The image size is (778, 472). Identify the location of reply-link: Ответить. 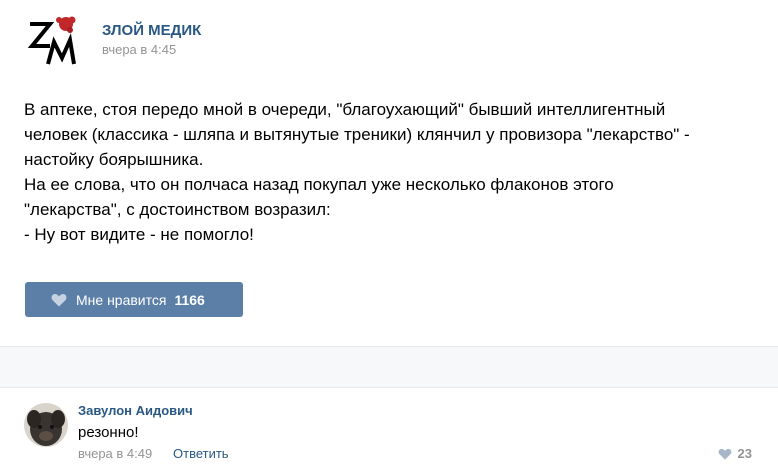
(201, 453).